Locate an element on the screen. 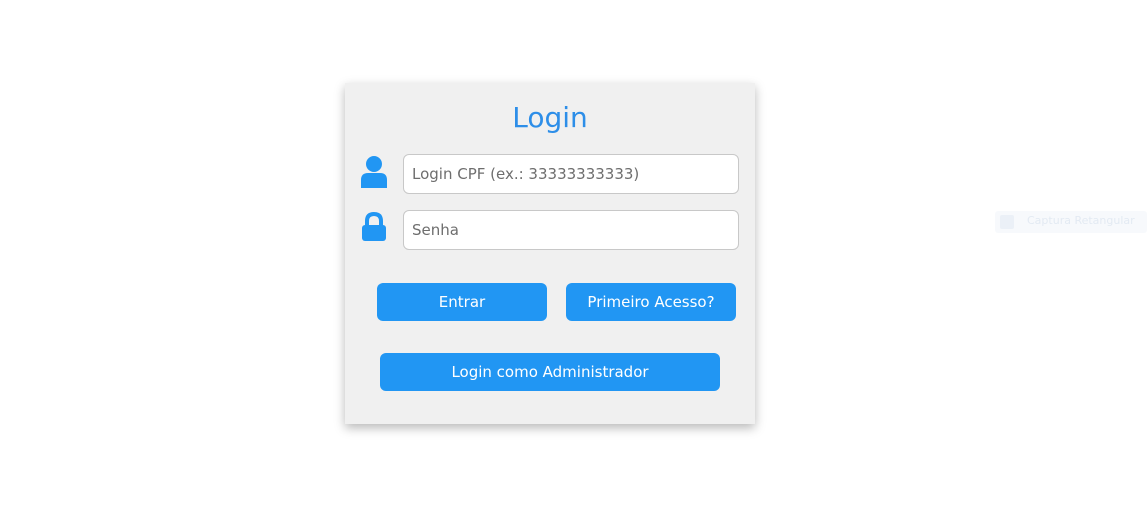 This screenshot has width=1147, height=510. capture-widget-label: Captura Retangular is located at coordinates (1081, 220).